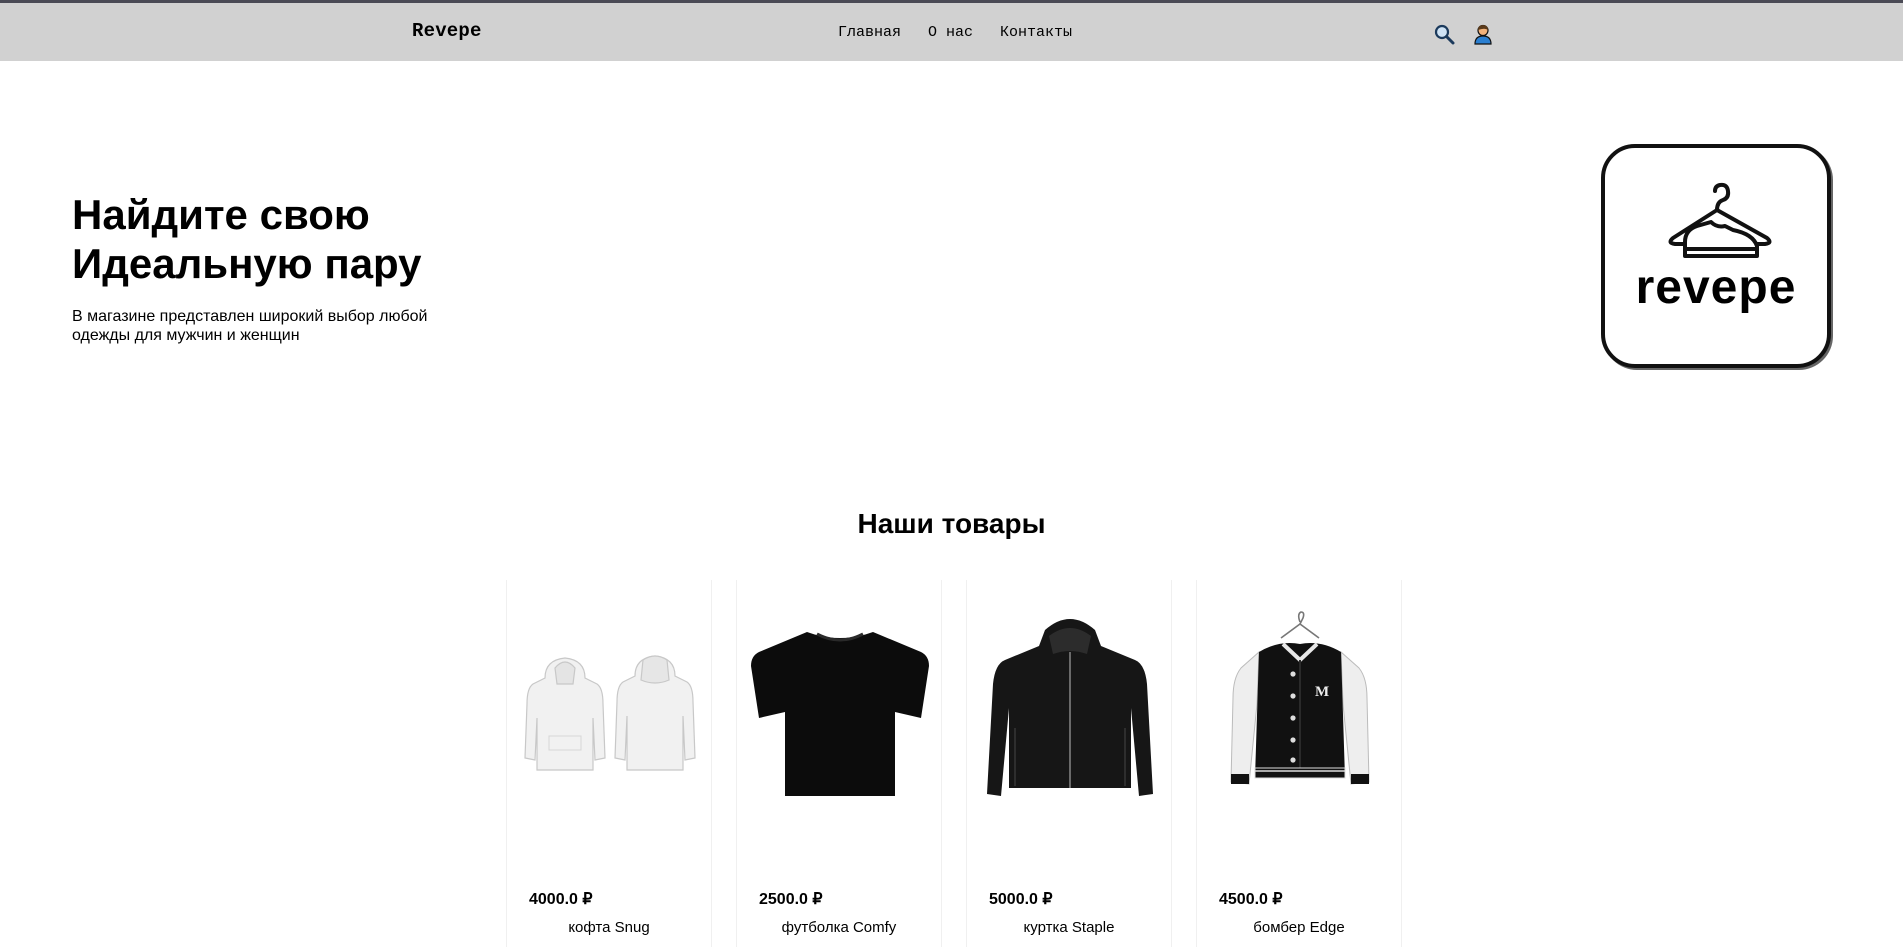 Image resolution: width=1903 pixels, height=947 pixels. I want to click on nav-about: О нас, so click(950, 32).